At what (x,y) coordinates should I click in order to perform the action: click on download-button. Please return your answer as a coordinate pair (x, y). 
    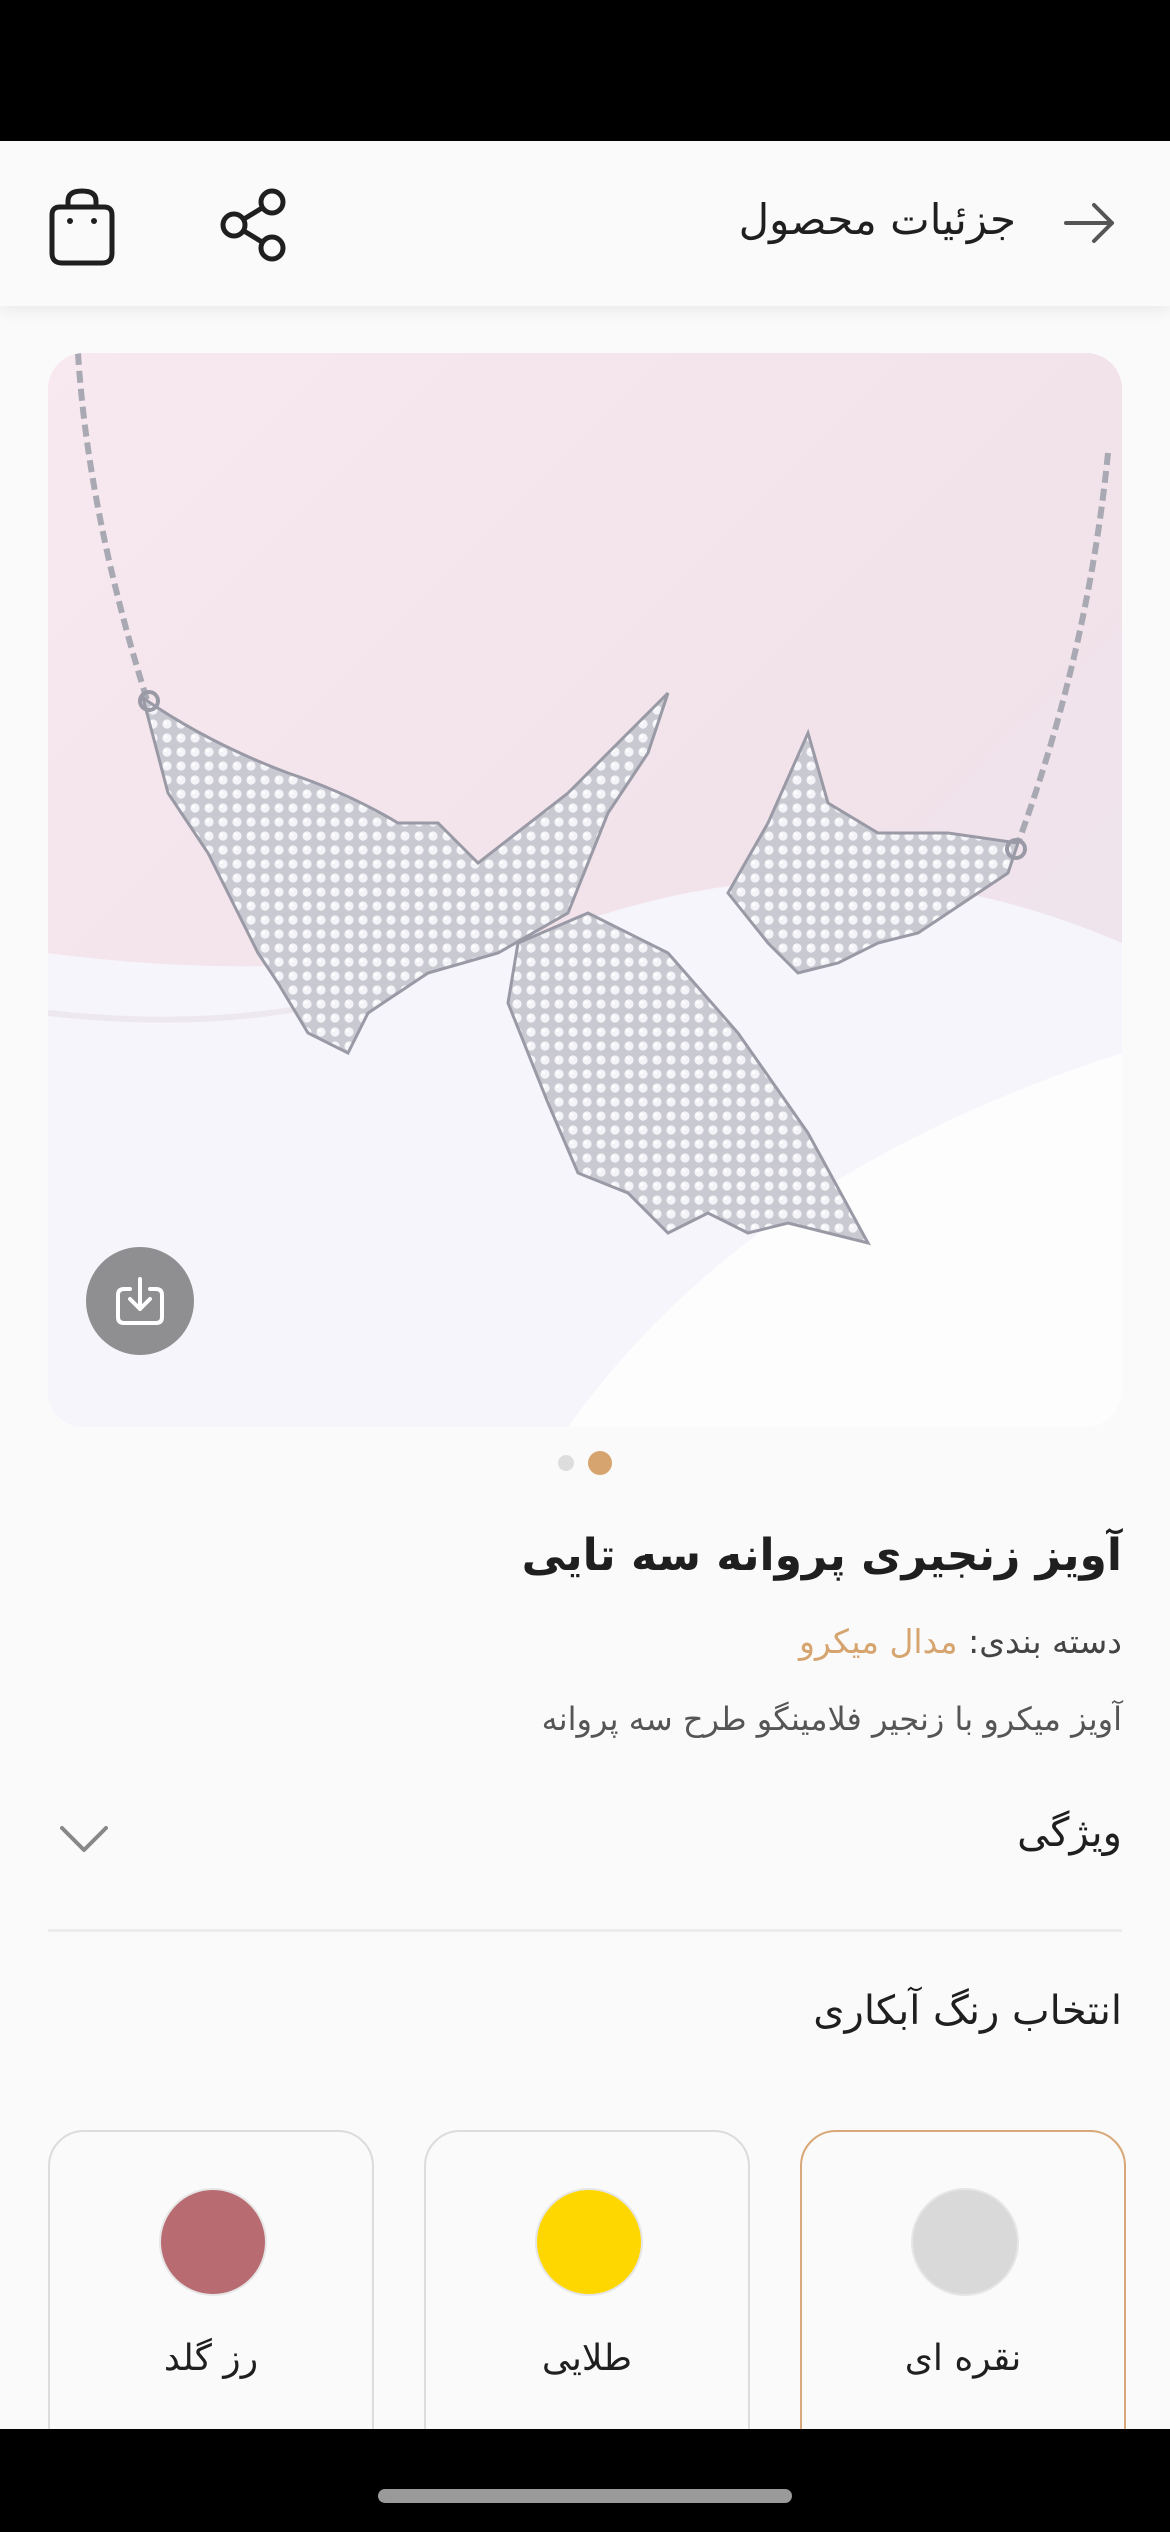
    Looking at the image, I should click on (140, 1301).